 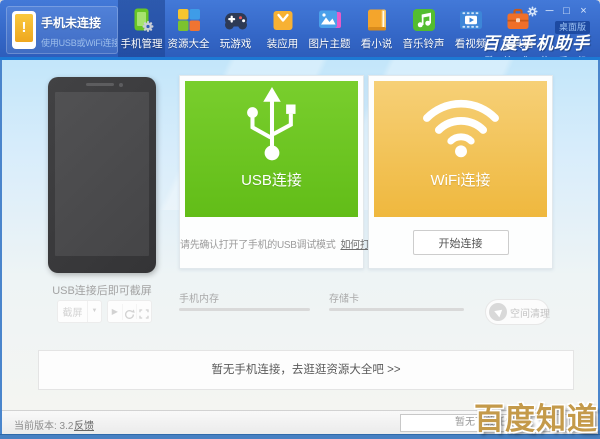 I want to click on refresh-button, so click(x=129, y=311).